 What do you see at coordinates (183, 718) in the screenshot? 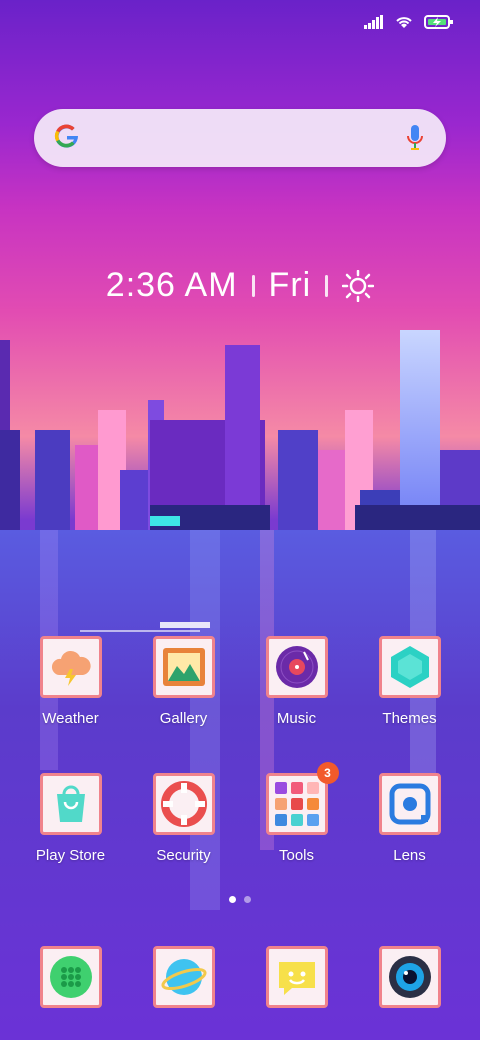
I see `app-label: Gallery` at bounding box center [183, 718].